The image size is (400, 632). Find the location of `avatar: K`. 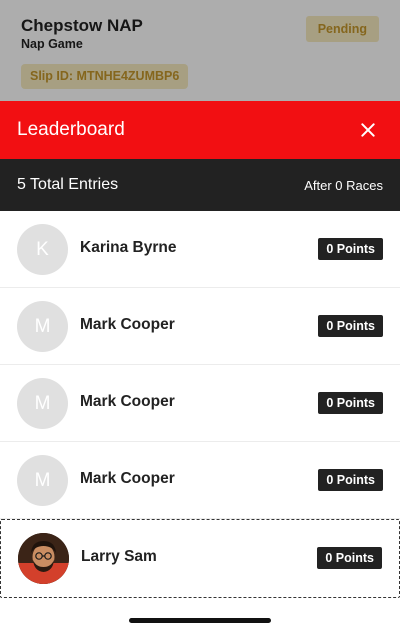

avatar: K is located at coordinates (42, 249).